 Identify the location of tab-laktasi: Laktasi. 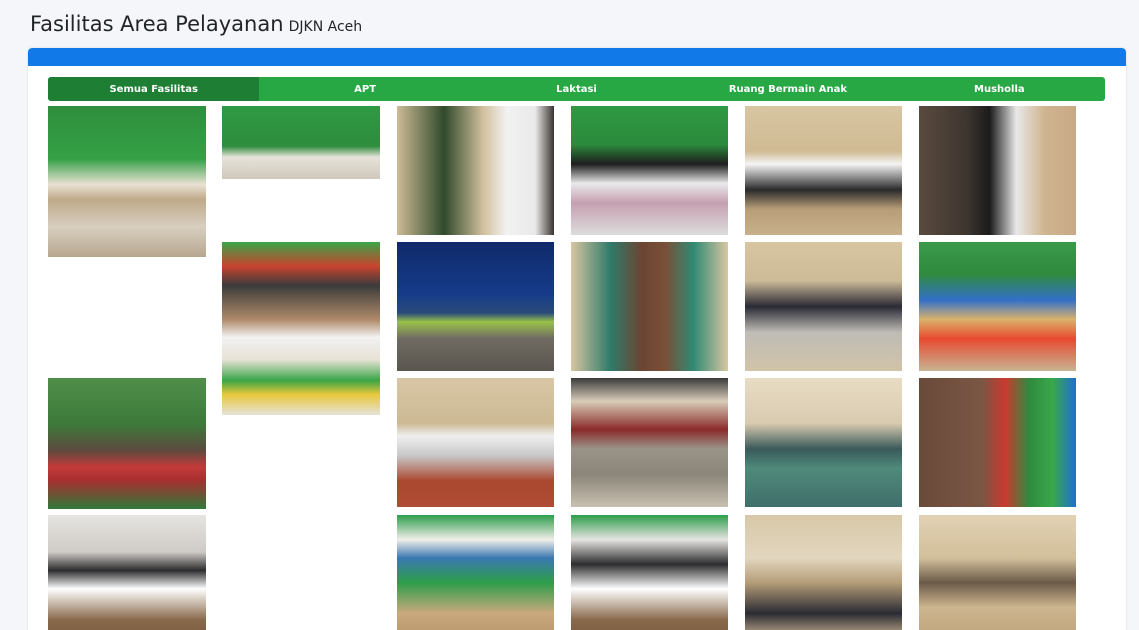
(576, 89).